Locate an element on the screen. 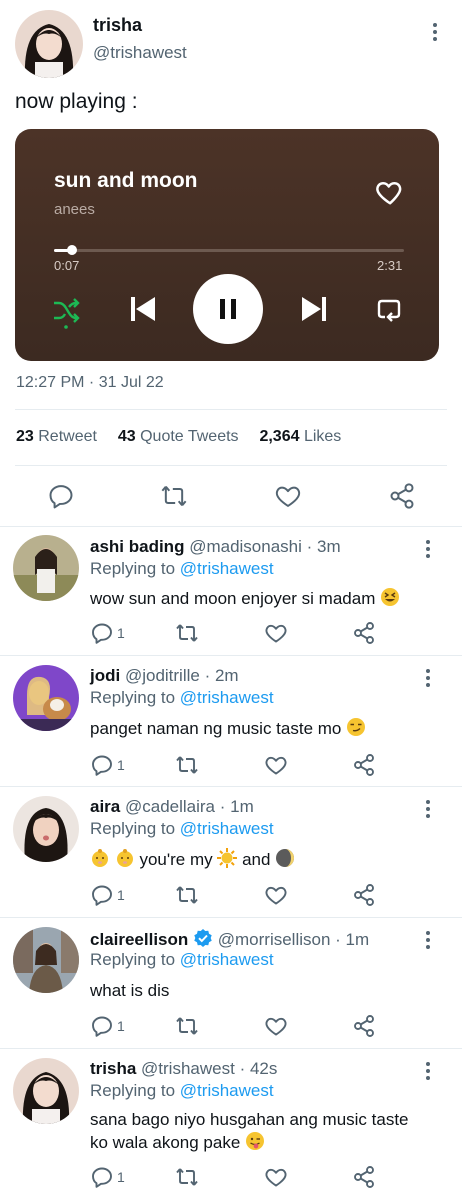 The image size is (462, 1200). reply-author-name: trisha is located at coordinates (113, 1068).